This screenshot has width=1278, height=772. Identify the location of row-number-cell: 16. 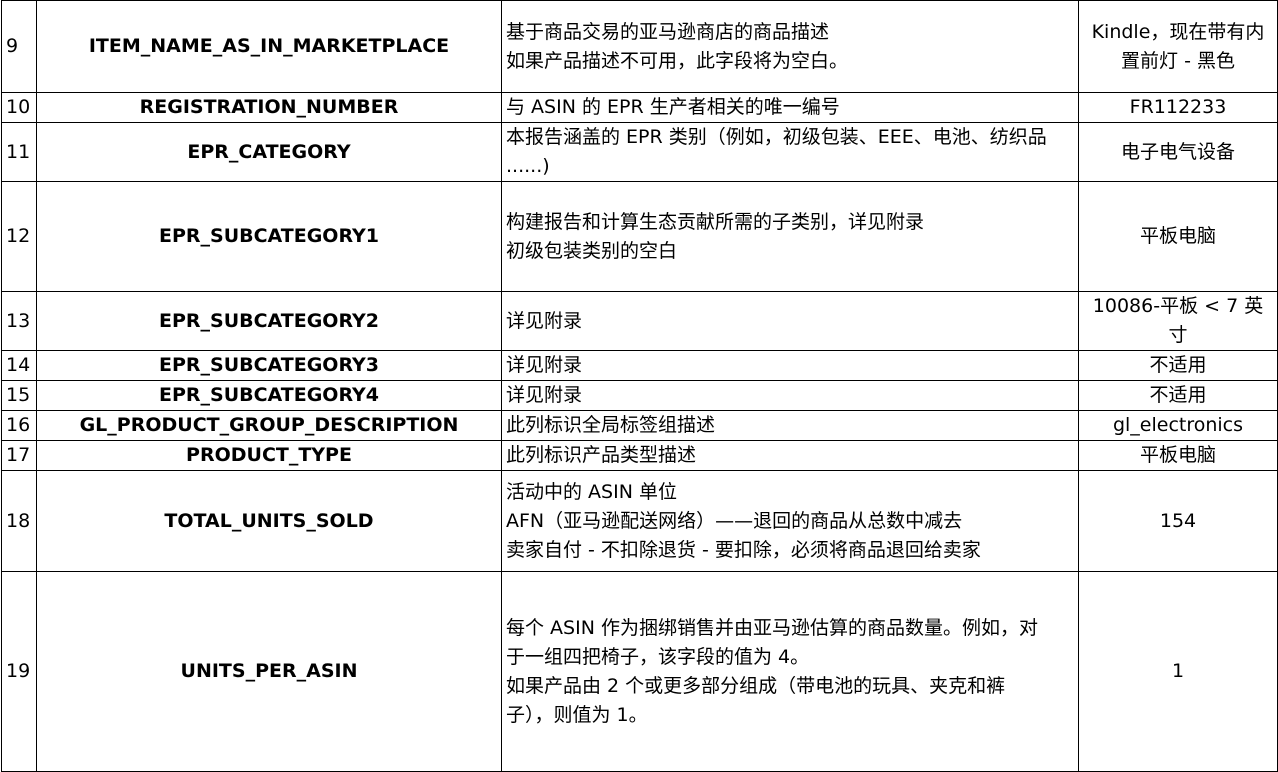
(19, 425).